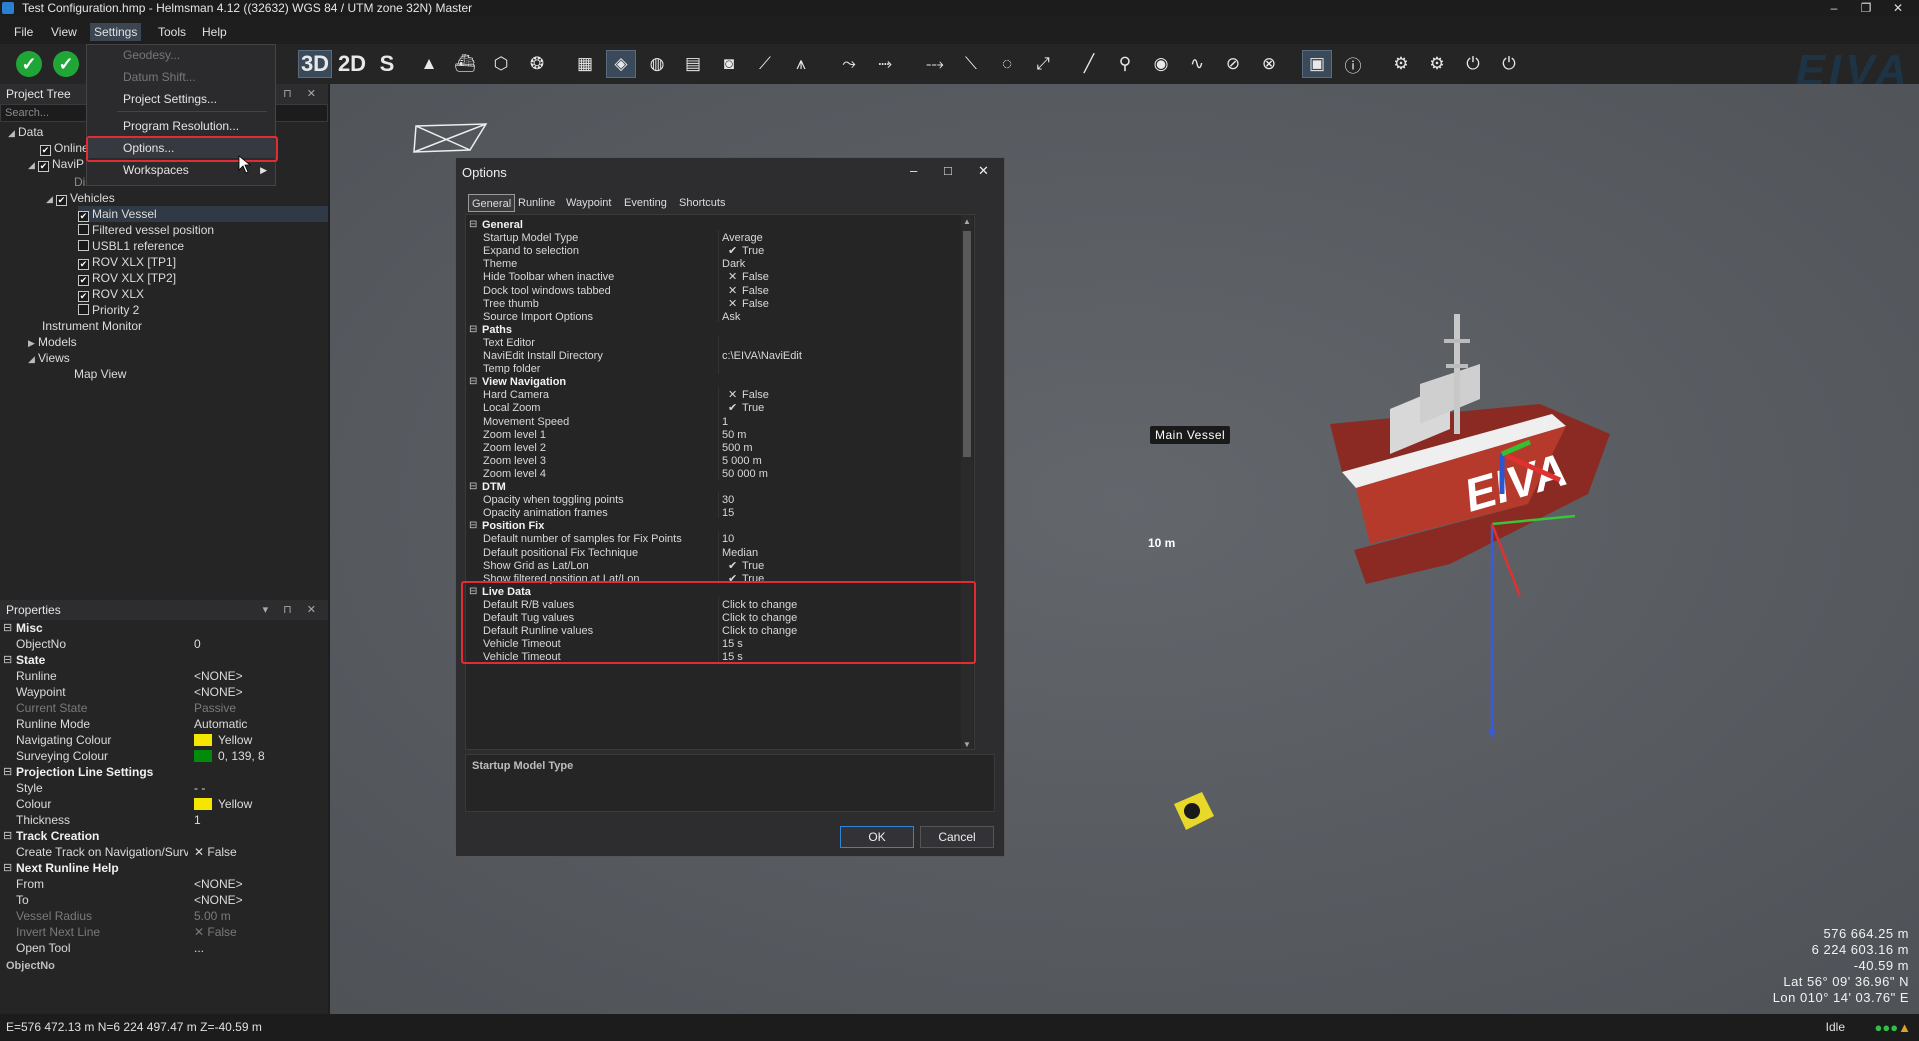 The width and height of the screenshot is (1919, 1041). Describe the element at coordinates (214, 32) in the screenshot. I see `menu-help: Help` at that location.